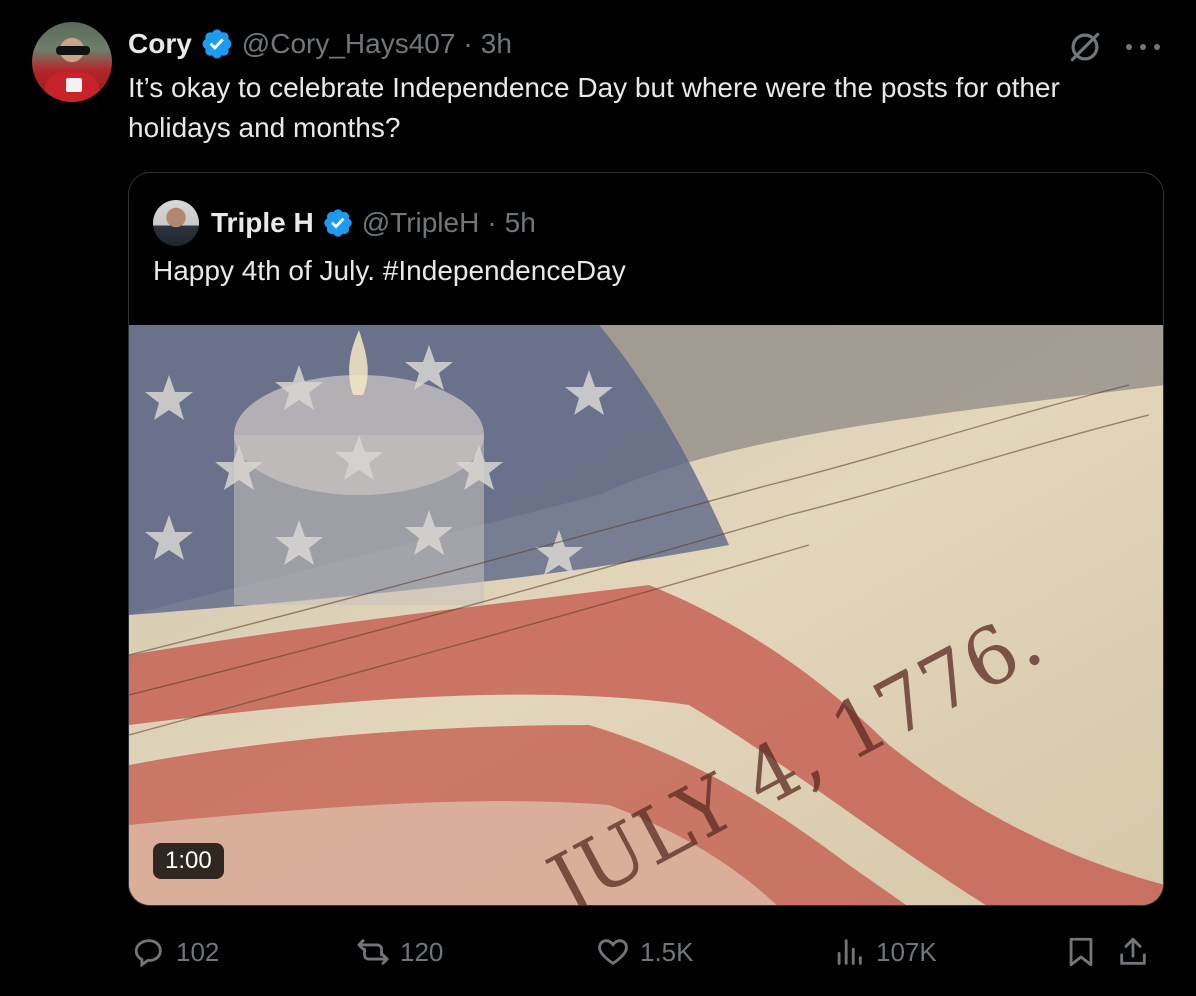  What do you see at coordinates (188, 861) in the screenshot?
I see `video-duration: 1:00` at bounding box center [188, 861].